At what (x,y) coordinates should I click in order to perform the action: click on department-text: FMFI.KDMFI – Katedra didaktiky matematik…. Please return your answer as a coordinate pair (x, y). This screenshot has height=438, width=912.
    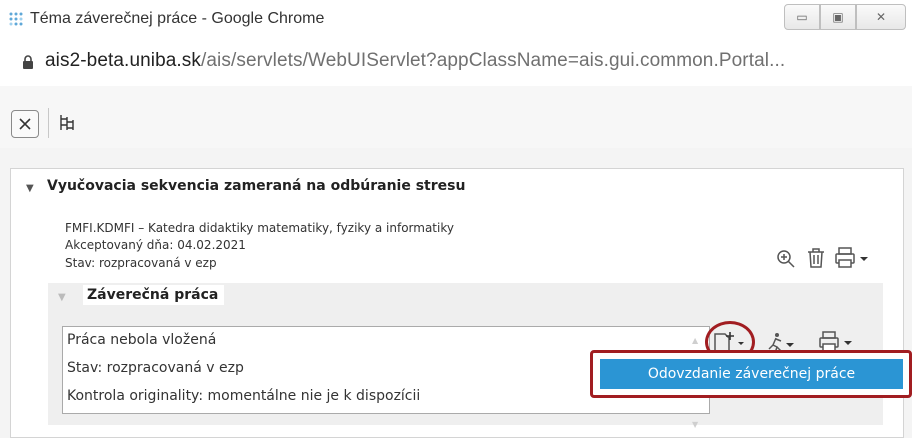
    Looking at the image, I should click on (259, 228).